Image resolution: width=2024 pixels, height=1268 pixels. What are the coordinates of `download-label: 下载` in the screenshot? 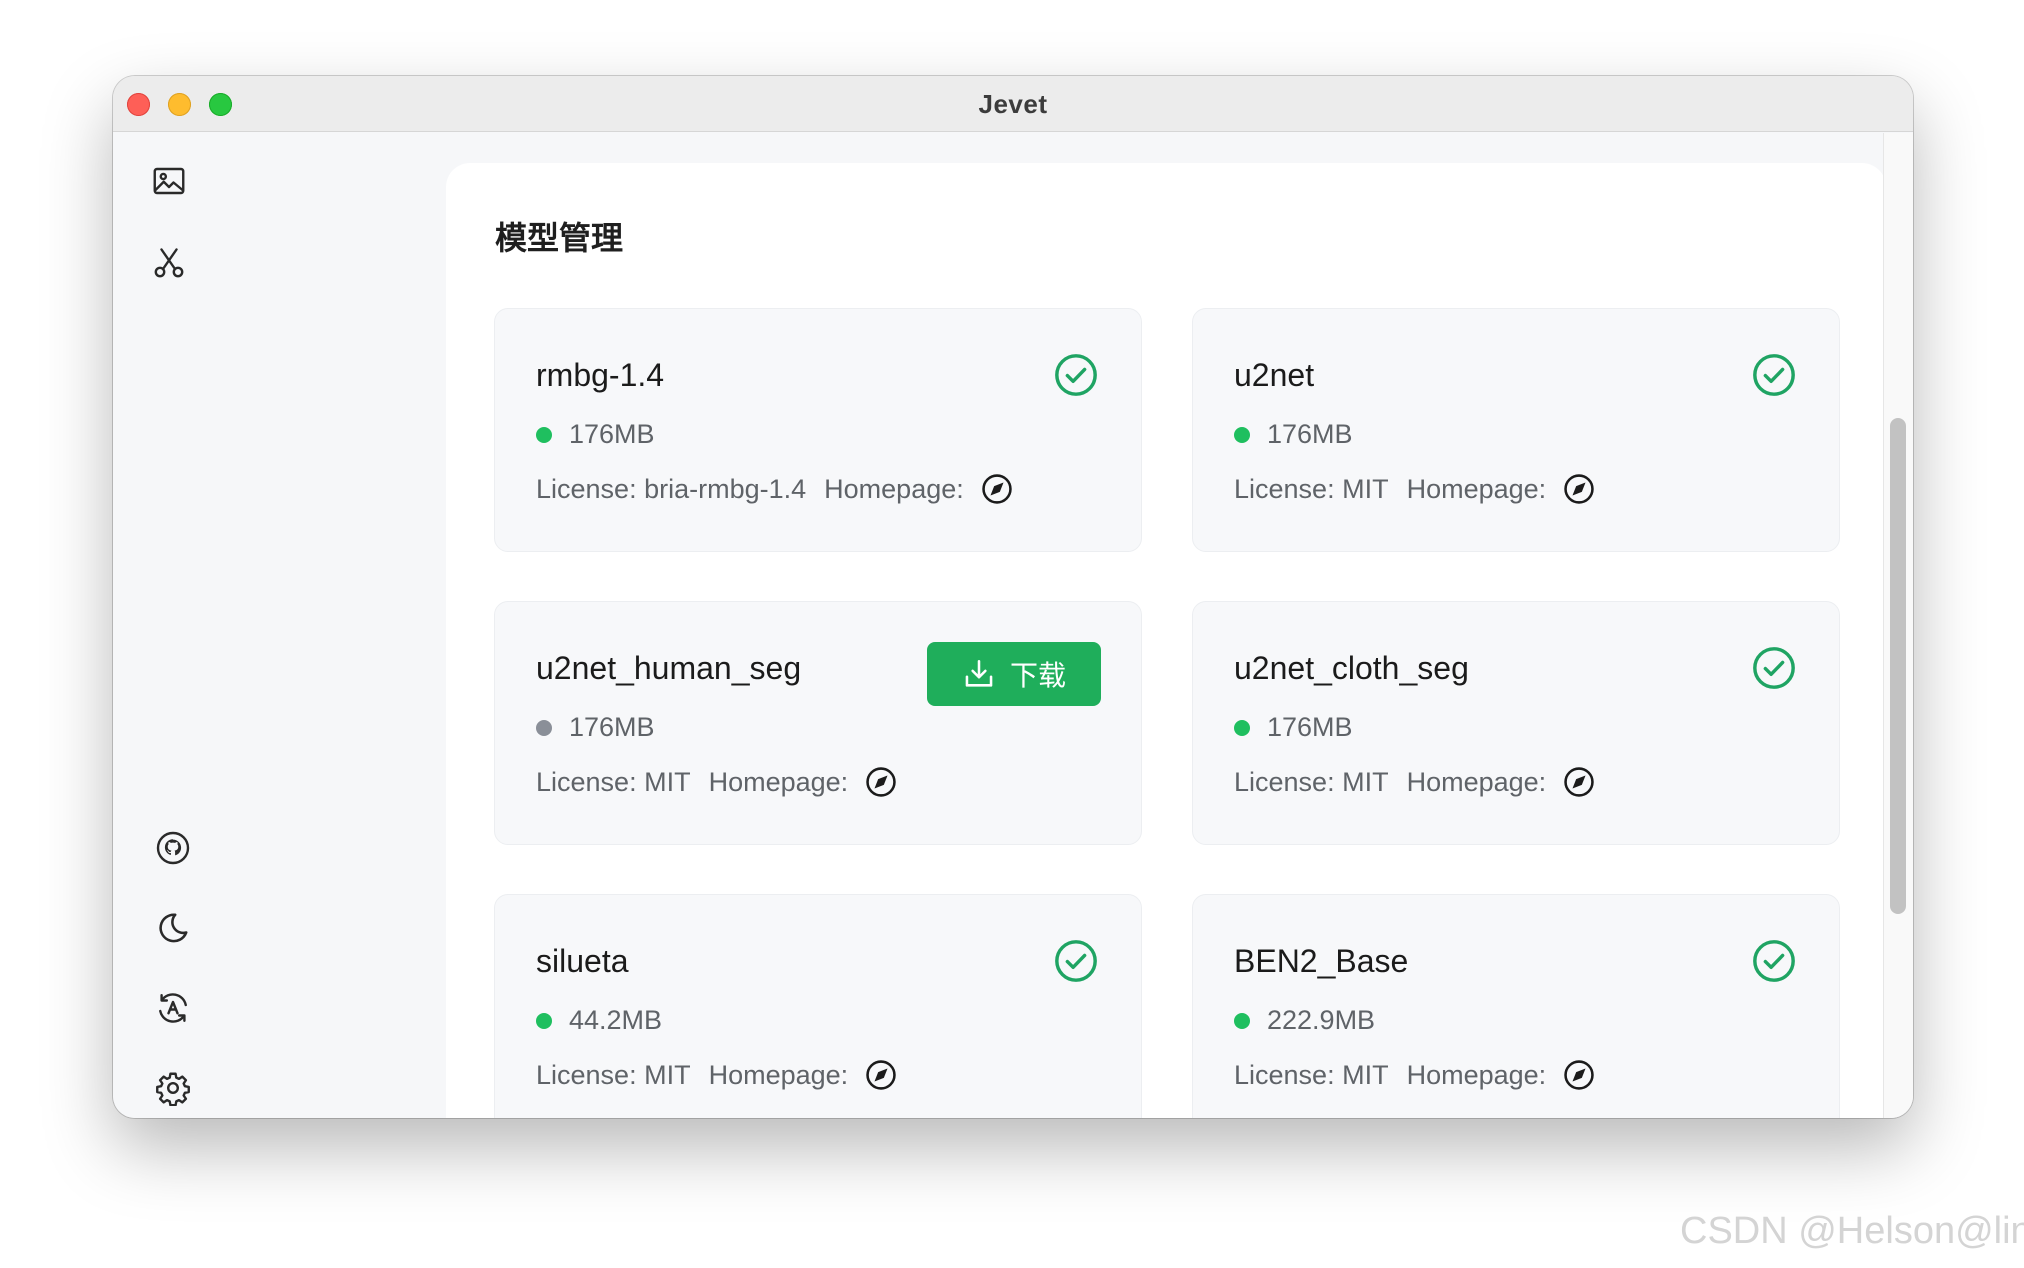 It's located at (1037, 675).